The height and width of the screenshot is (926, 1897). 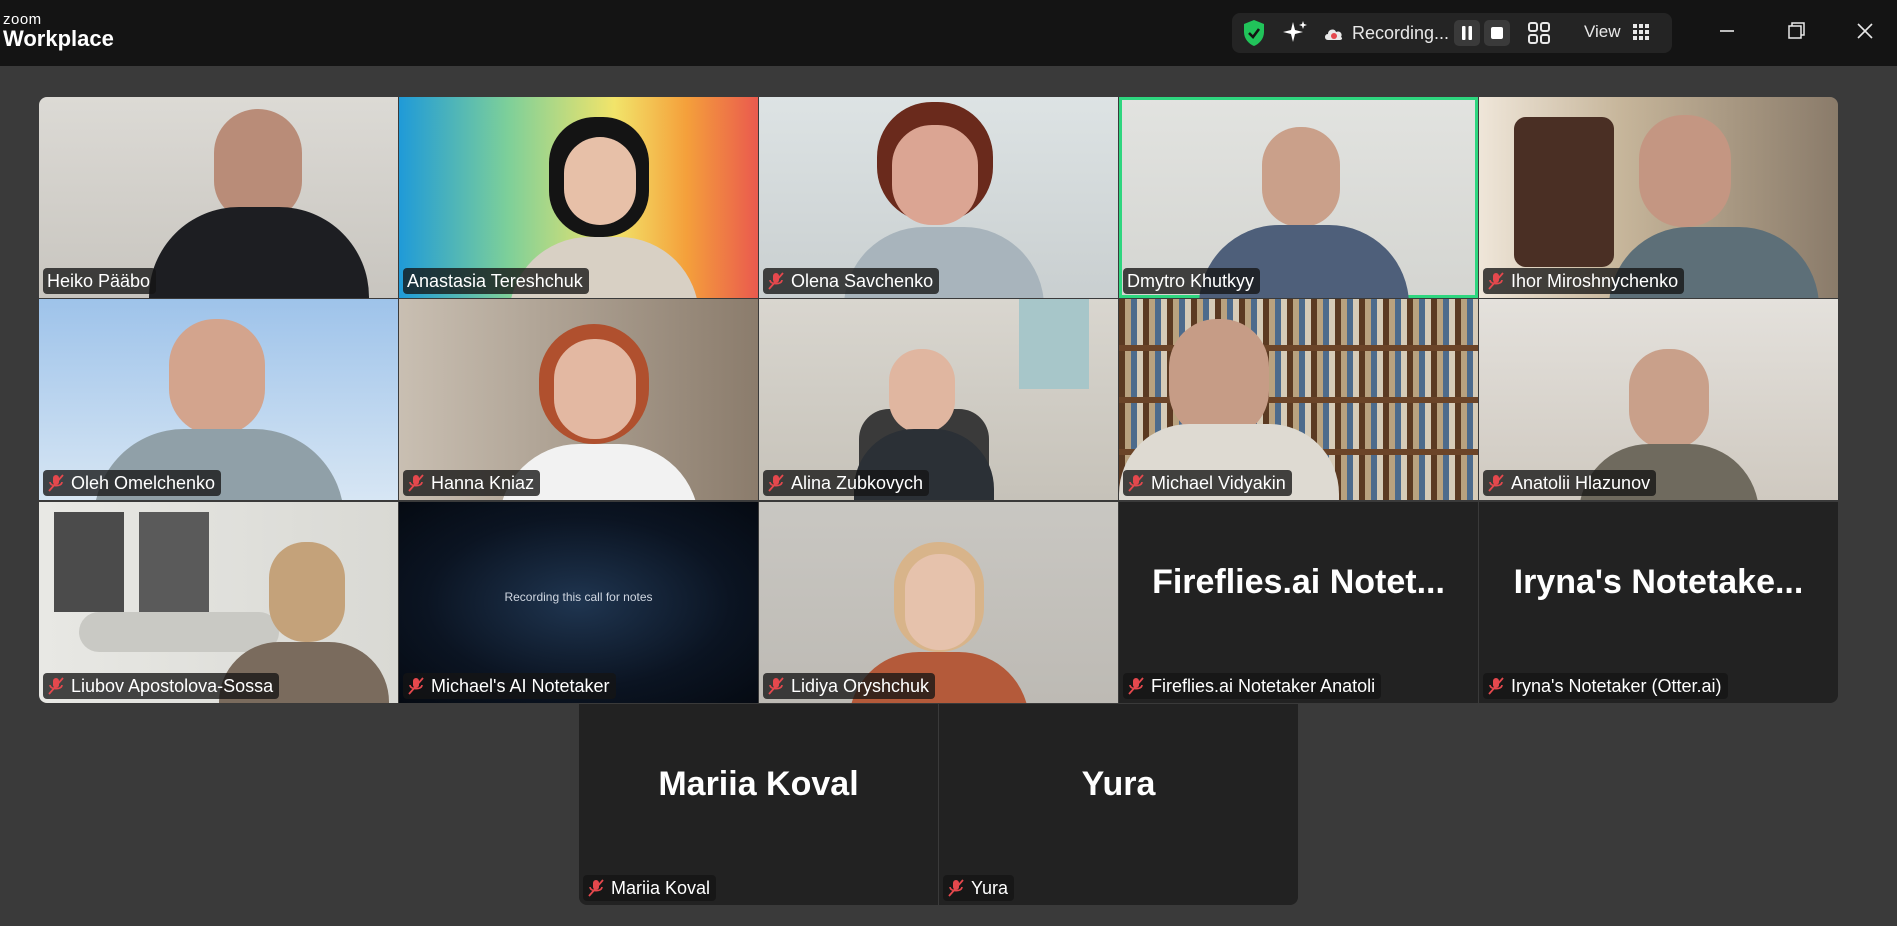 I want to click on participant-name: Lidiya Oryshchuk, so click(x=860, y=685).